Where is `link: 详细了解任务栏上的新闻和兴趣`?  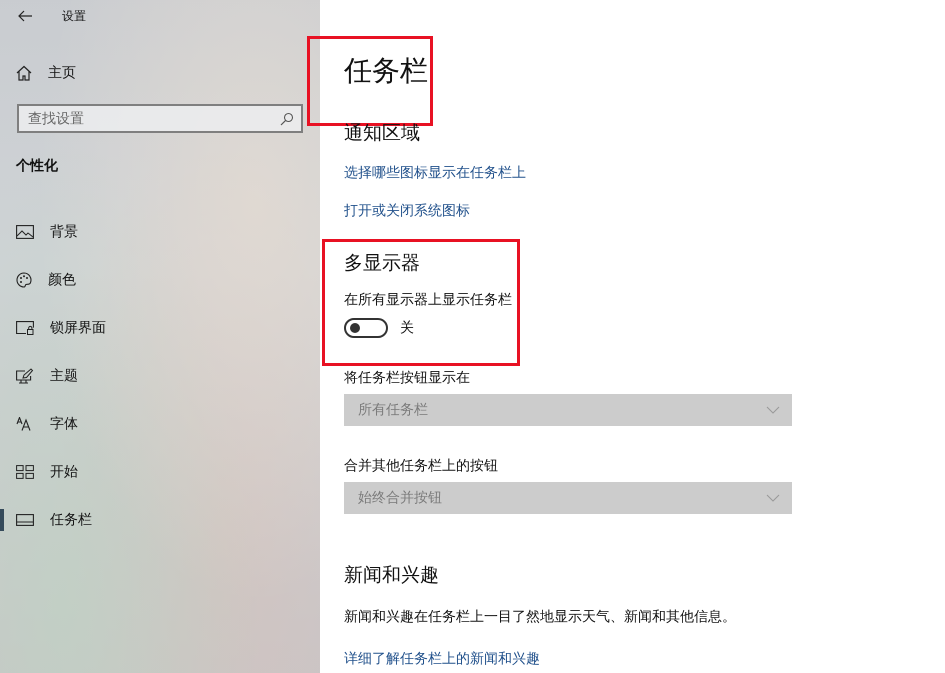 link: 详细了解任务栏上的新闻和兴趣 is located at coordinates (644, 658).